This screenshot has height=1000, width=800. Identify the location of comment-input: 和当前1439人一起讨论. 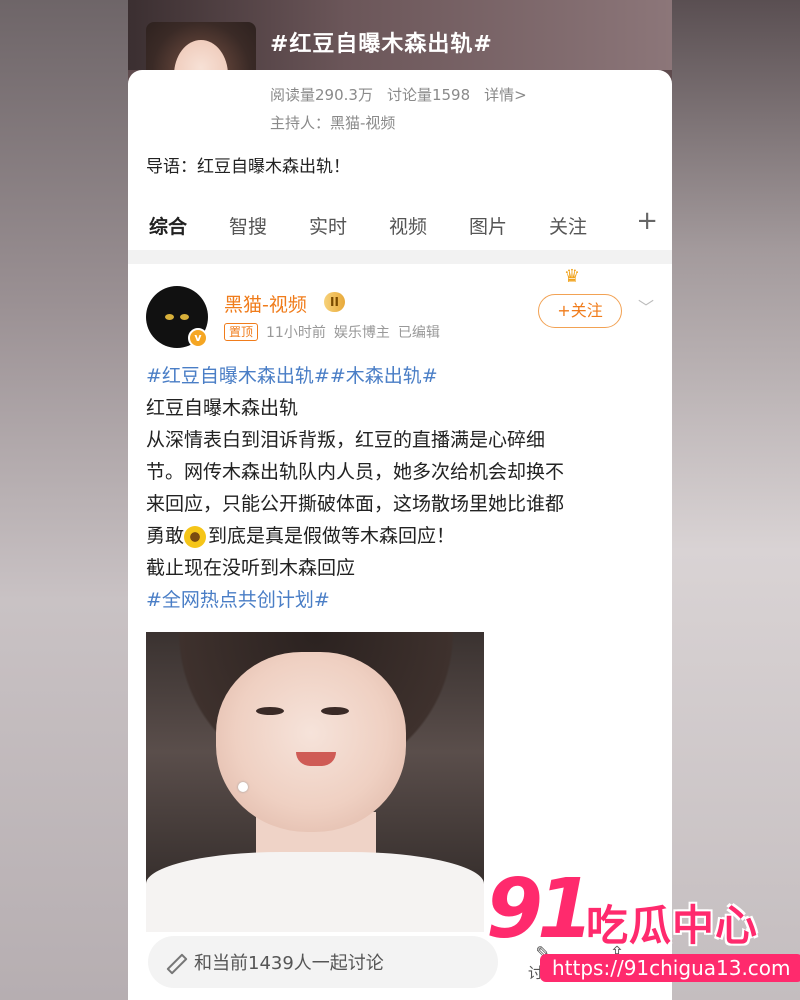
(323, 962).